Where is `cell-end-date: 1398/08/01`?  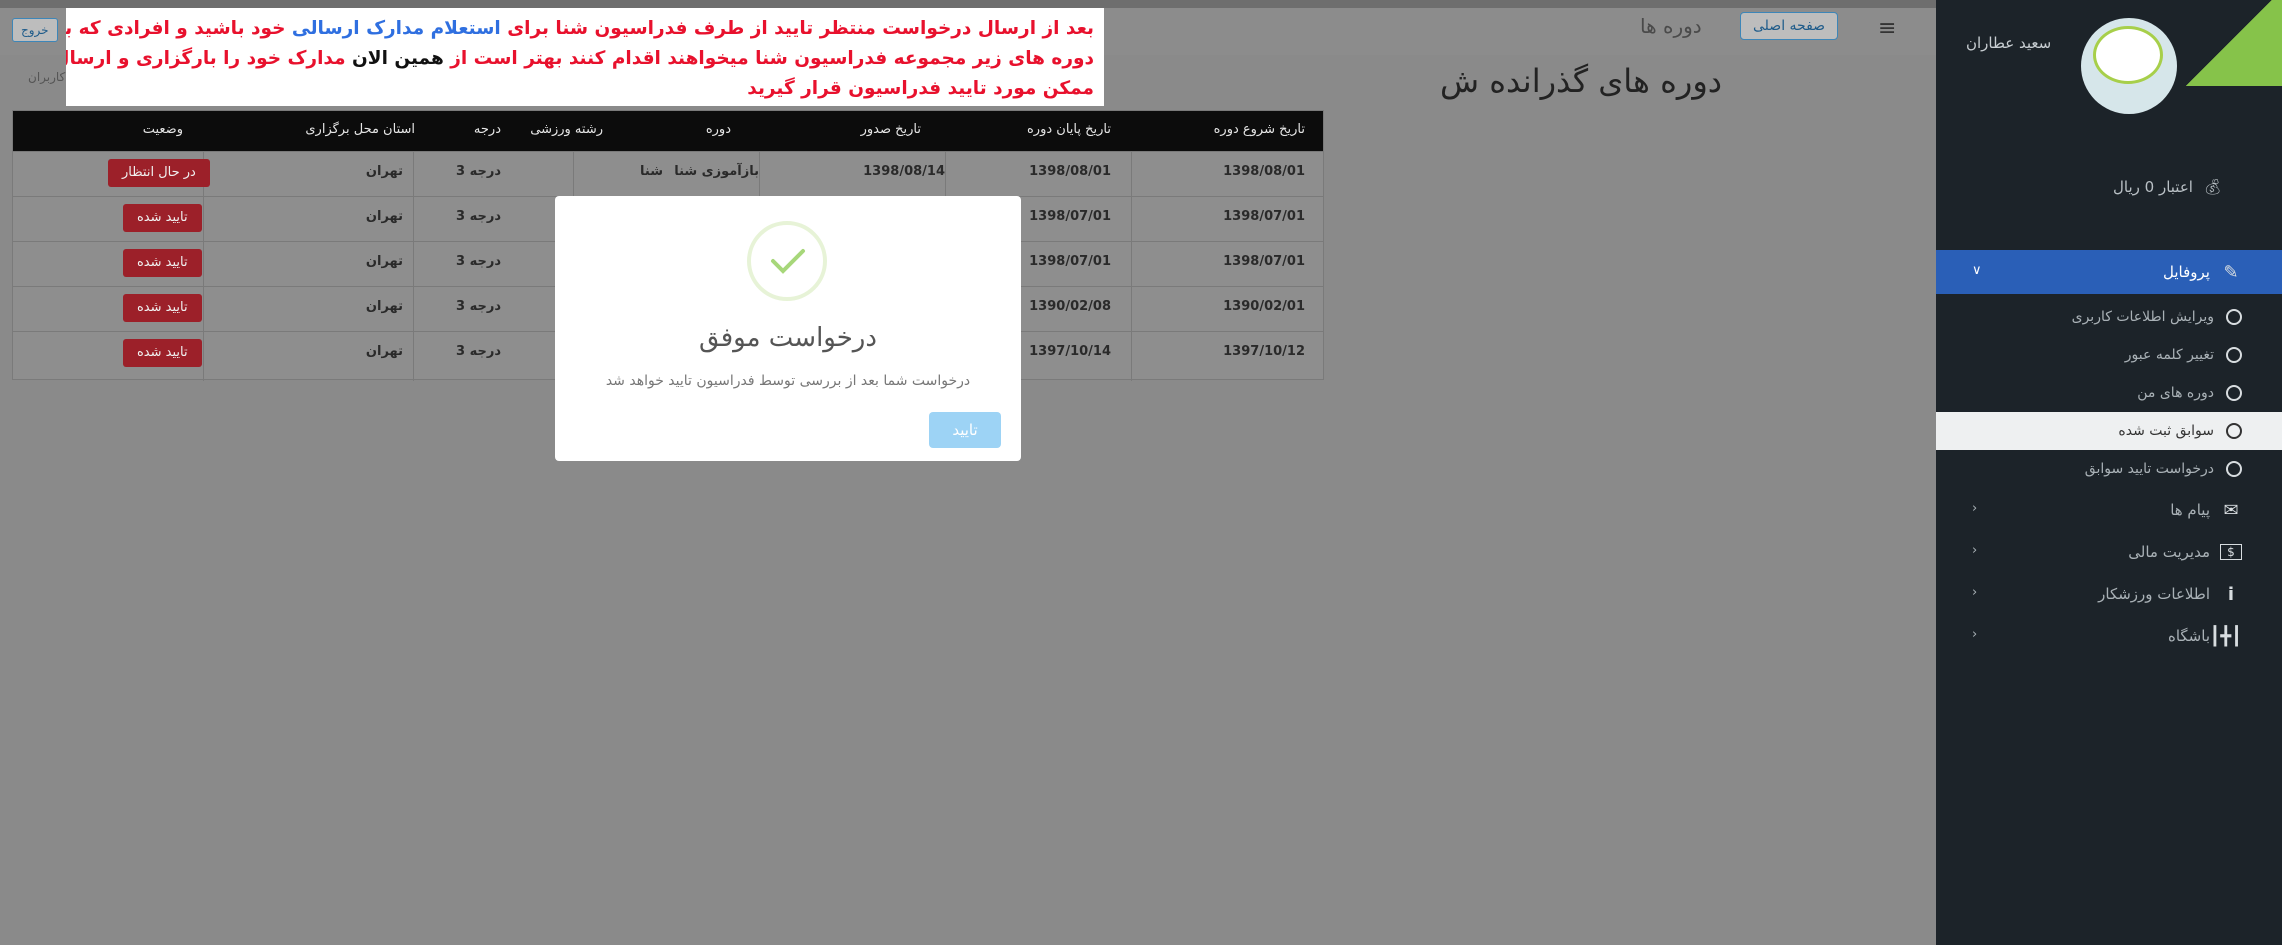
cell-end-date: 1398/08/01 is located at coordinates (1070, 171).